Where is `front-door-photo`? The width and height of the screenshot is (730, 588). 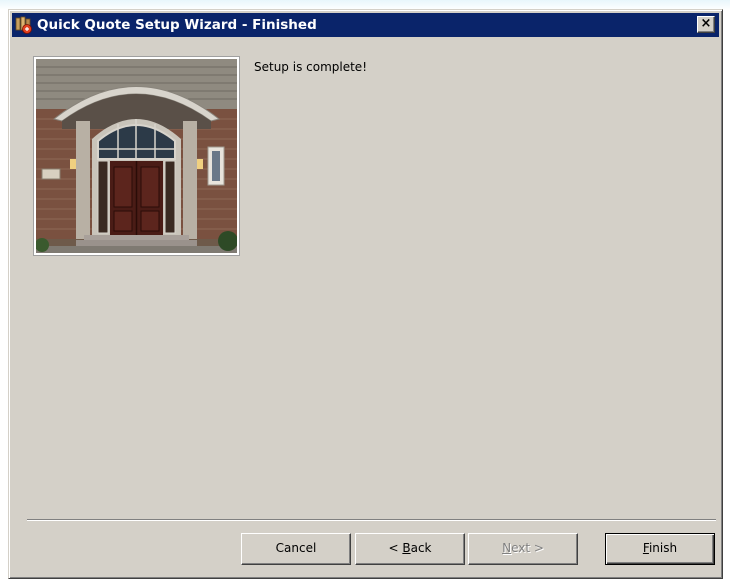
front-door-photo is located at coordinates (136, 156).